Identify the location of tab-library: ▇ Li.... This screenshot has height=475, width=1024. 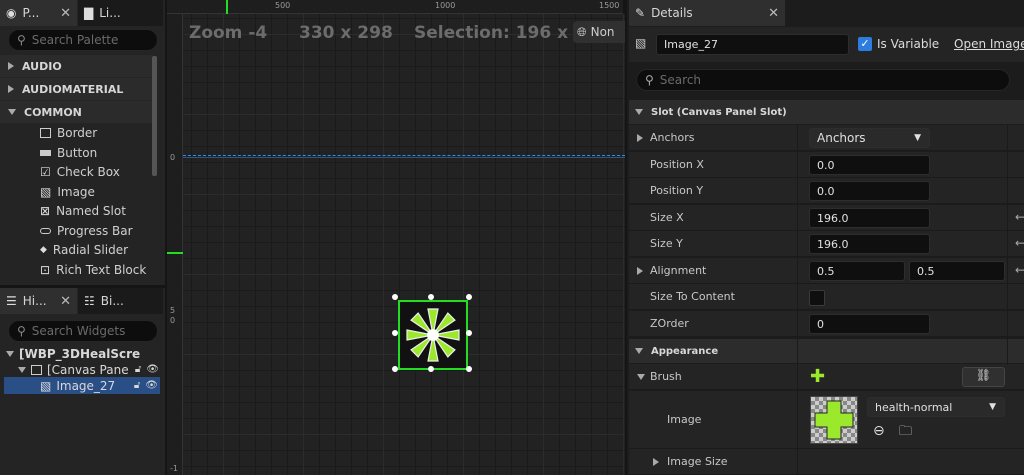
(120, 13).